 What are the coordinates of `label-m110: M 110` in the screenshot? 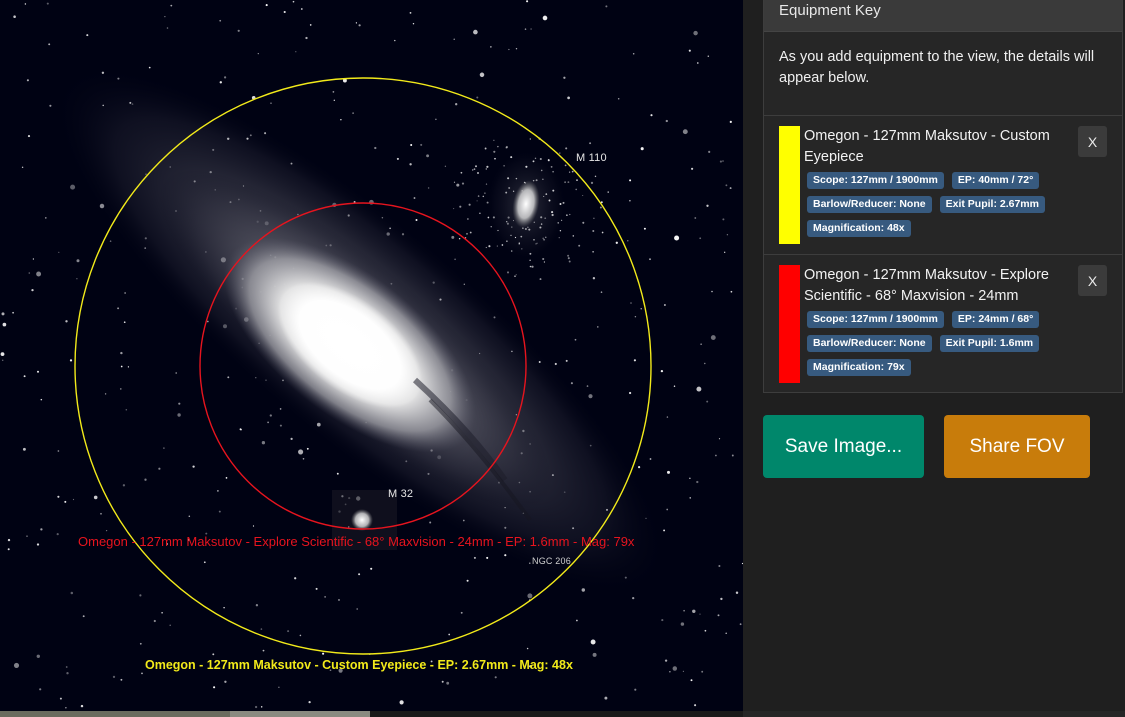 It's located at (591, 158).